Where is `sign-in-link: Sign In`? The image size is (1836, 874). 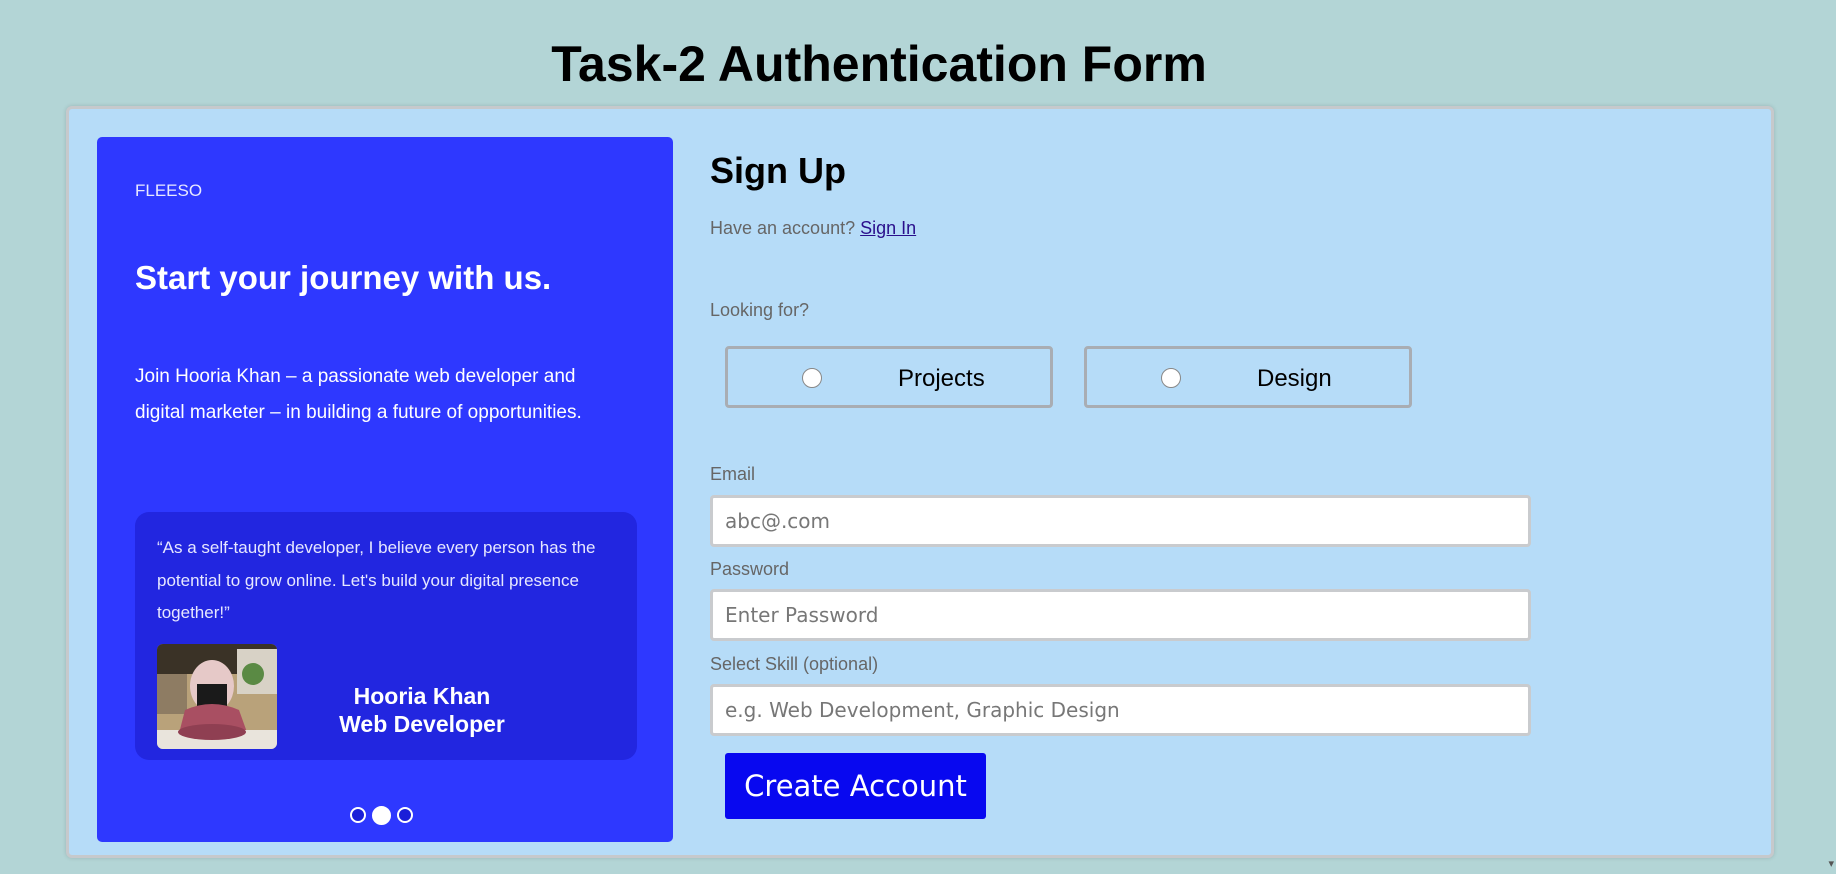
sign-in-link: Sign In is located at coordinates (888, 228).